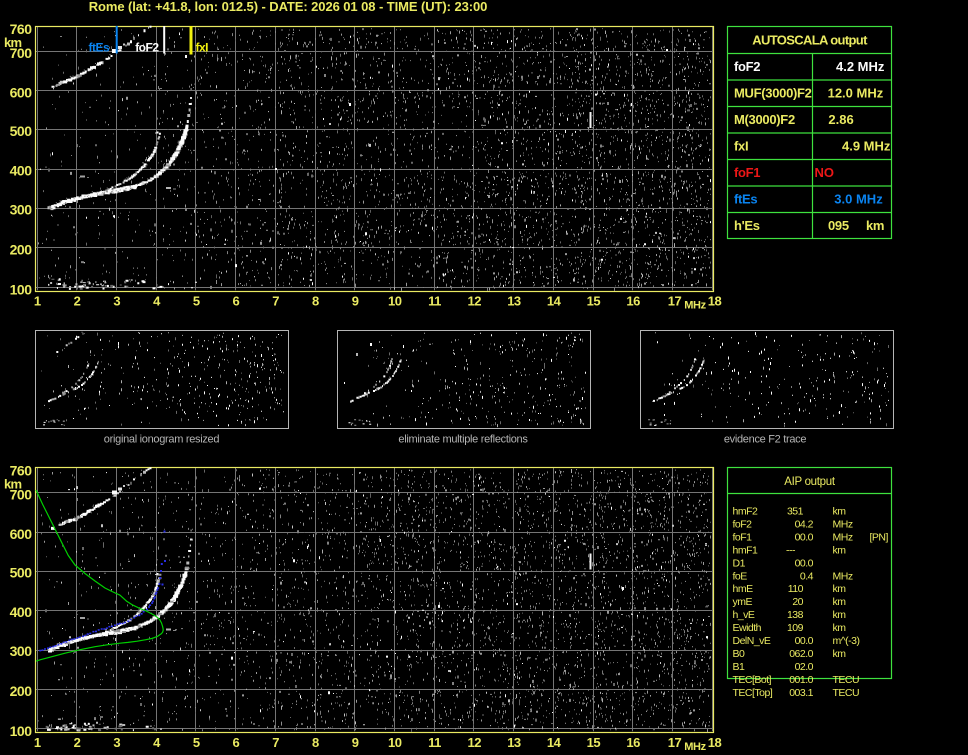 The height and width of the screenshot is (755, 968). Describe the element at coordinates (795, 628) in the screenshot. I see `svg-text: 109` at that location.